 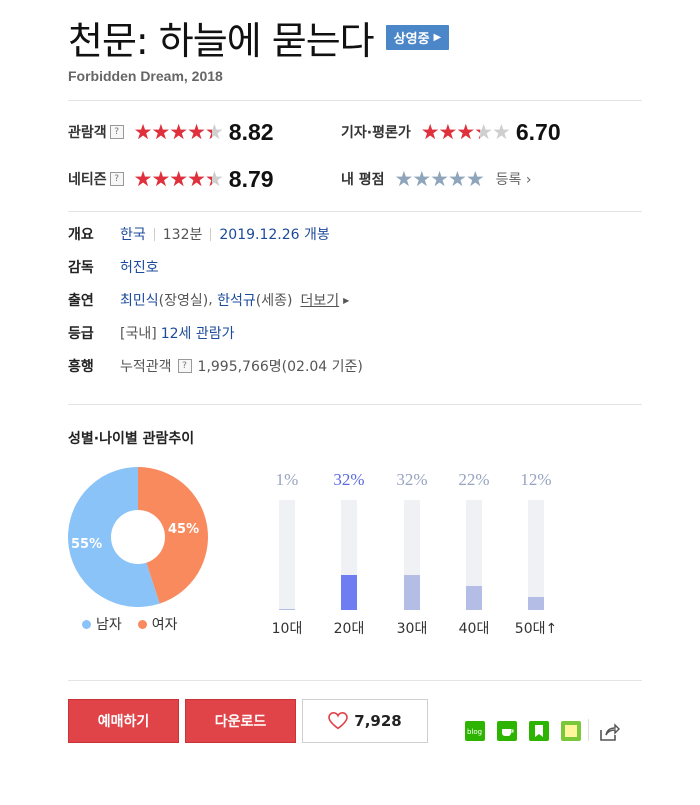 I want to click on rating-audience: 관람객 ? ★★★★★★★★★★ 8.82, so click(x=171, y=132).